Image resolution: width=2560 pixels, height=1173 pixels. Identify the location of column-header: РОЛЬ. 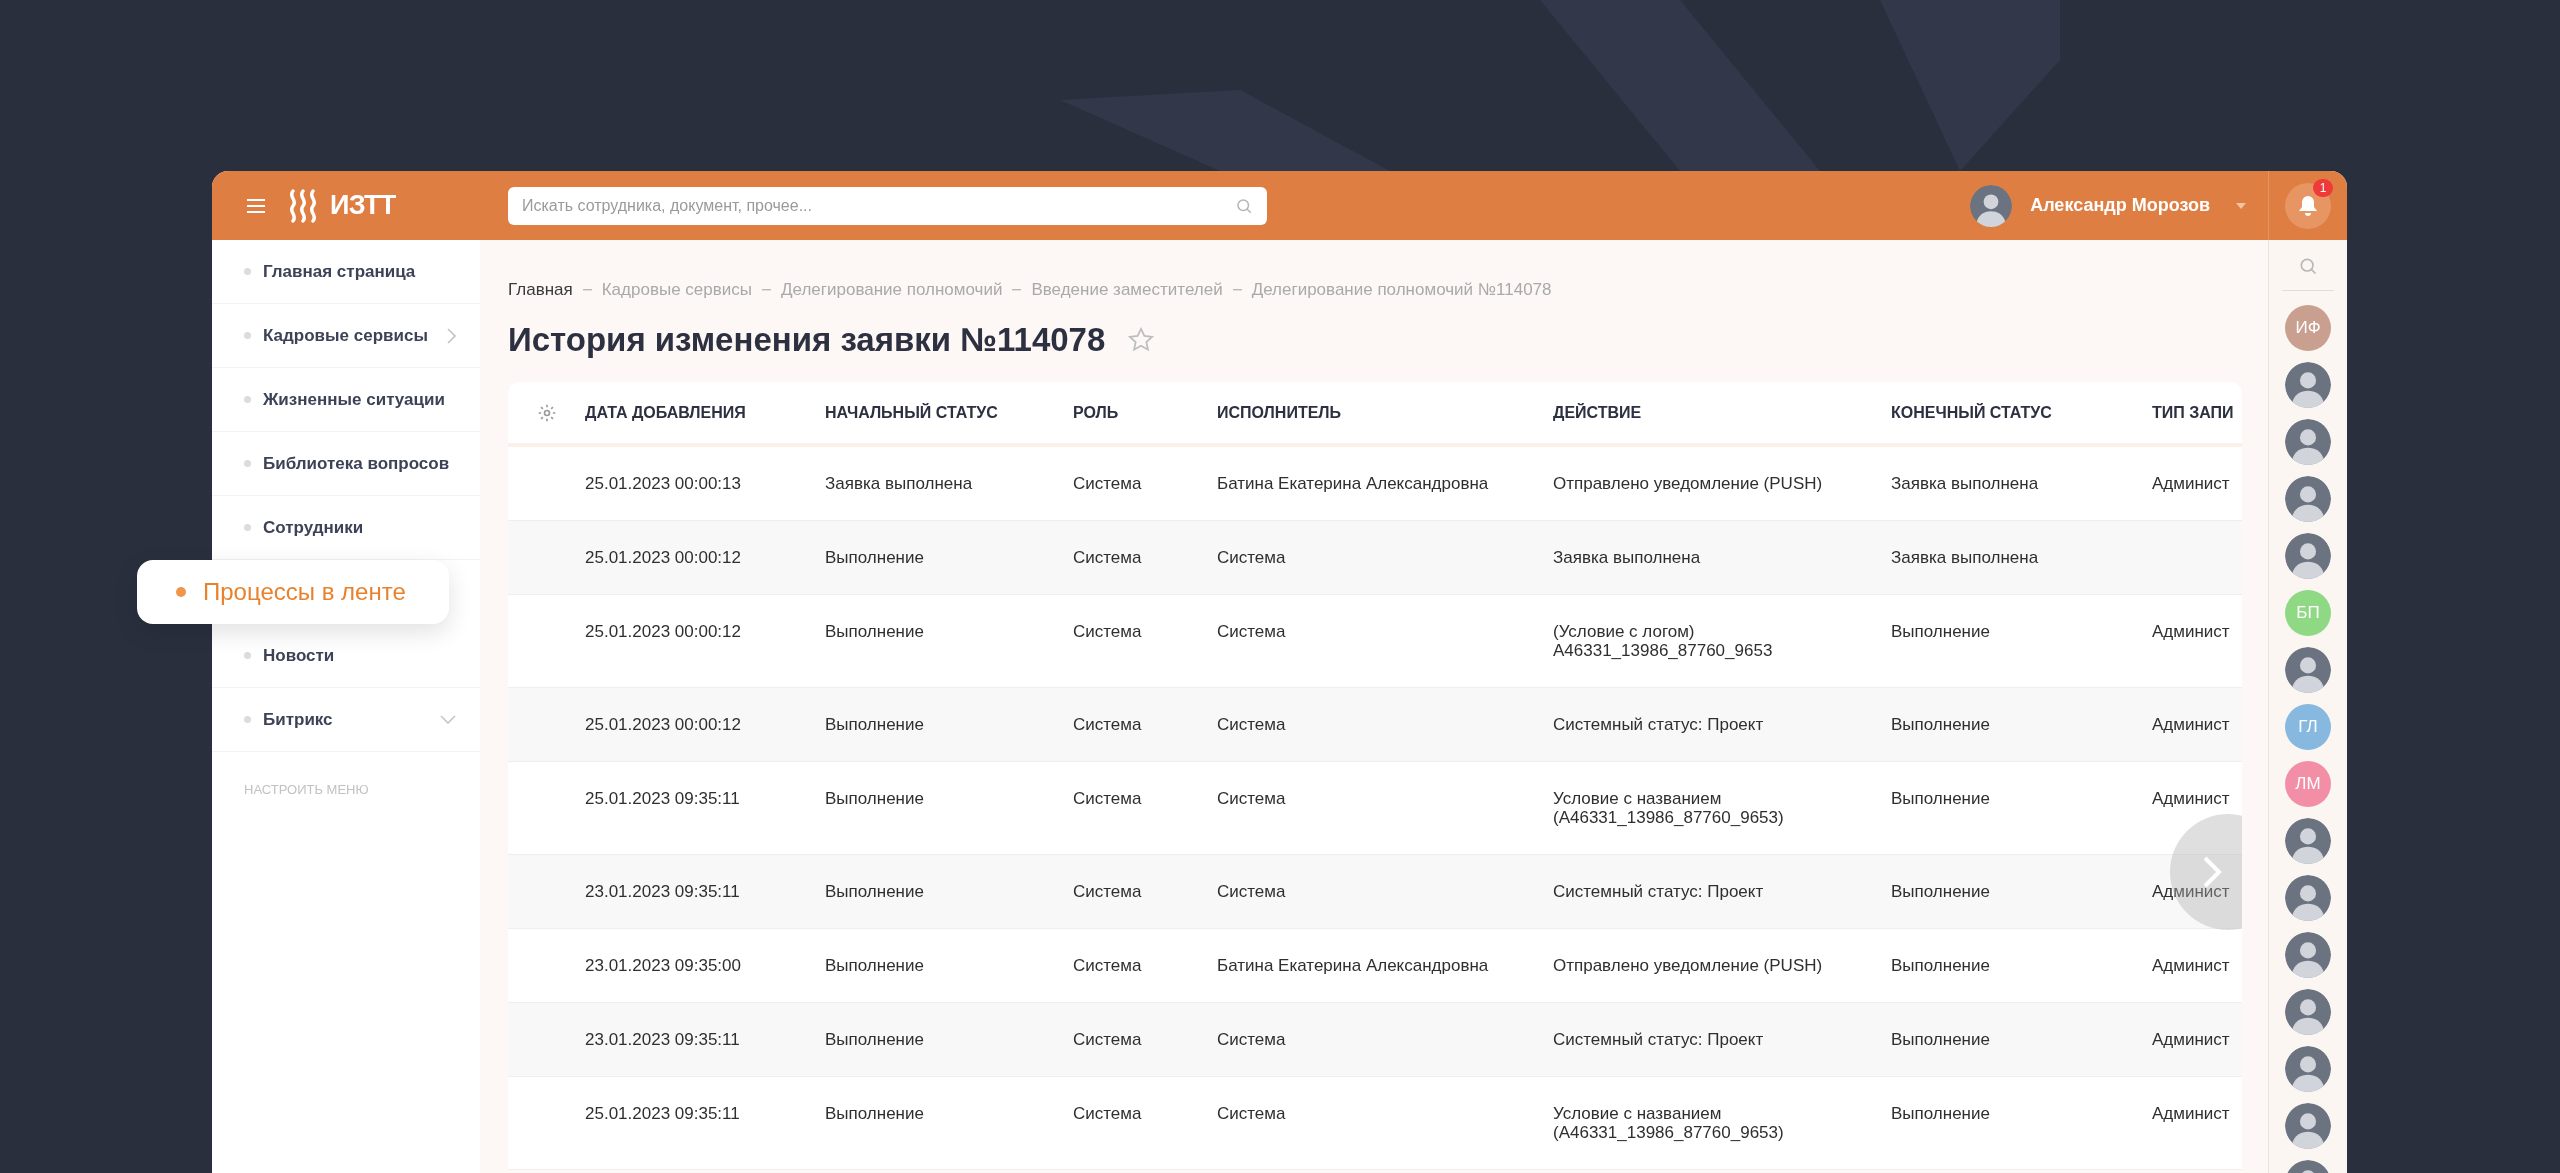
(1145, 412).